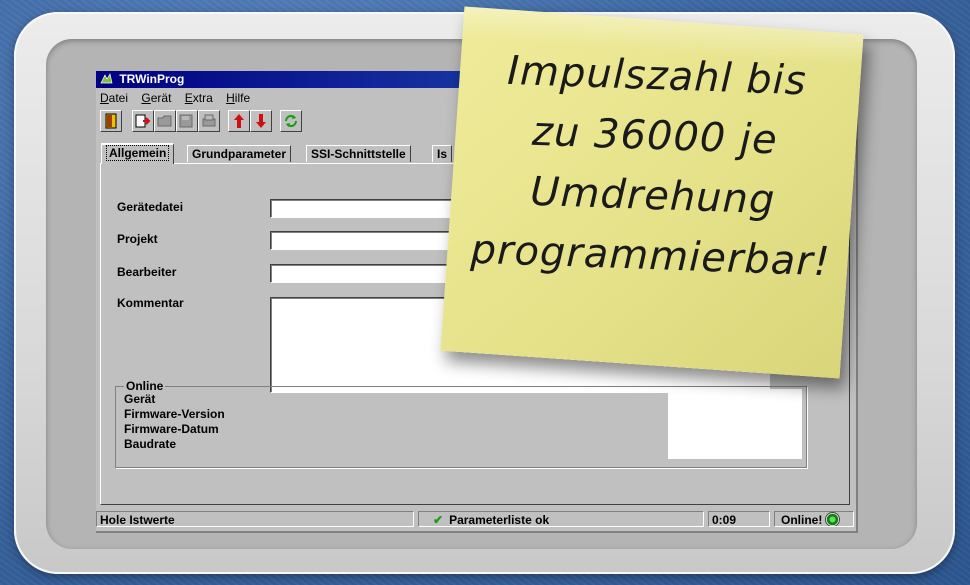  What do you see at coordinates (814, 519) in the screenshot?
I see `status-connection: Online!` at bounding box center [814, 519].